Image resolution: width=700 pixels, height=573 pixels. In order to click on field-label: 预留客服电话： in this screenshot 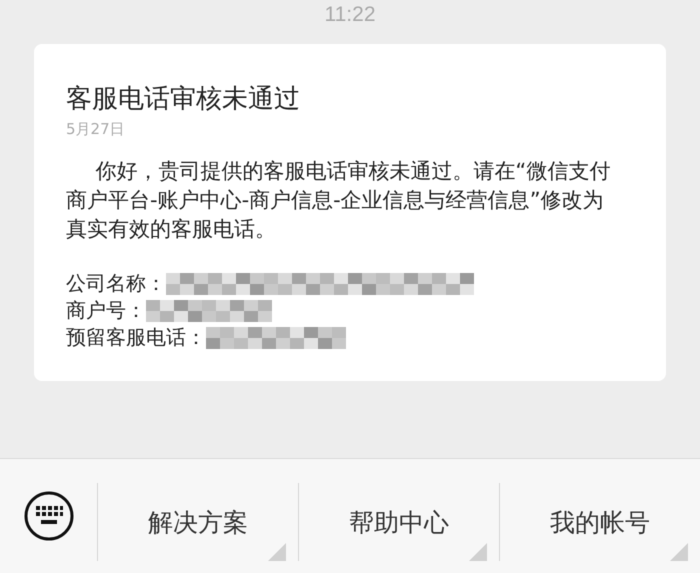, I will do `click(136, 337)`.